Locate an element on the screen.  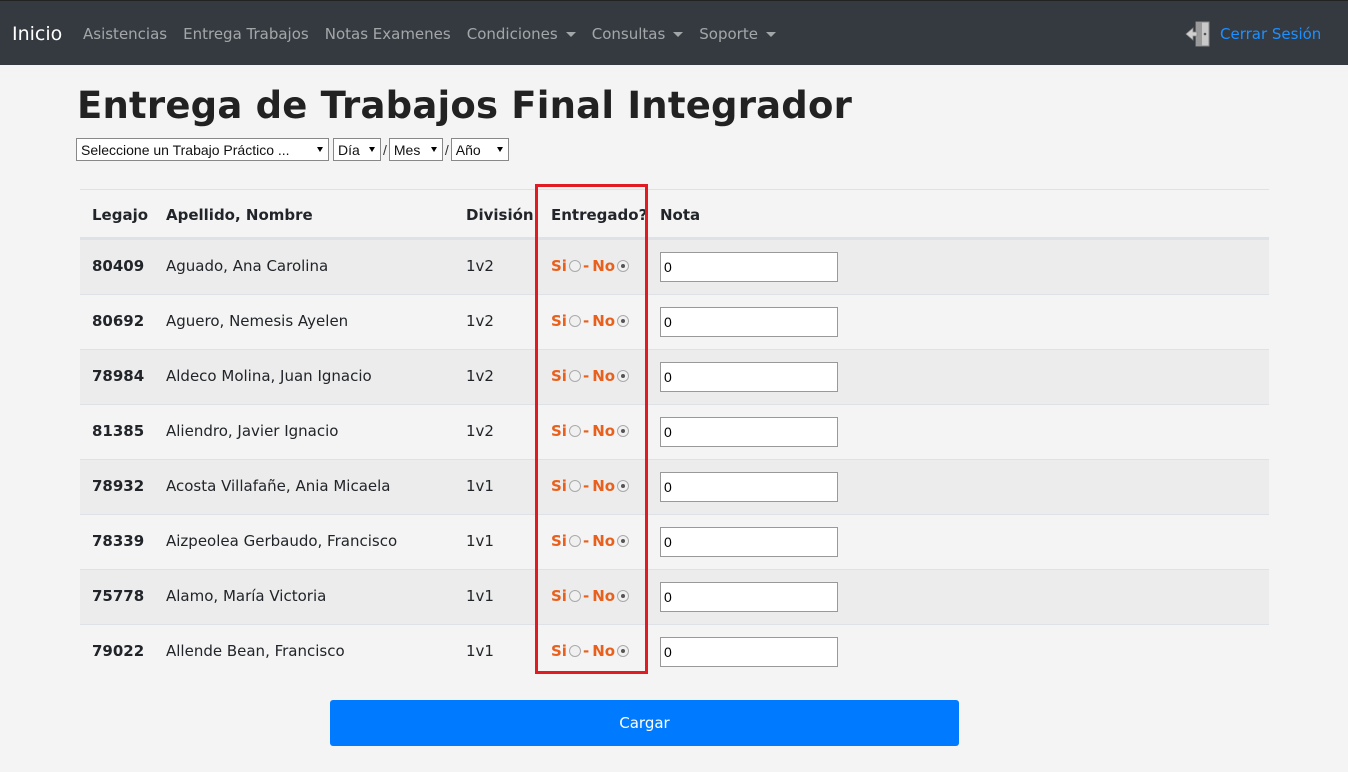
header-nombre: Apellido, Nombre is located at coordinates (239, 215).